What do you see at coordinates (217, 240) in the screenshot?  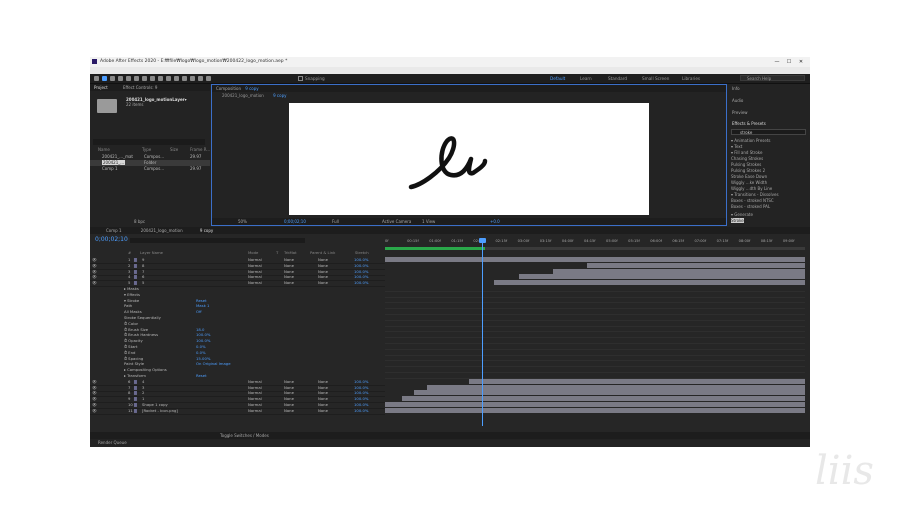 I see `layer-search-input` at bounding box center [217, 240].